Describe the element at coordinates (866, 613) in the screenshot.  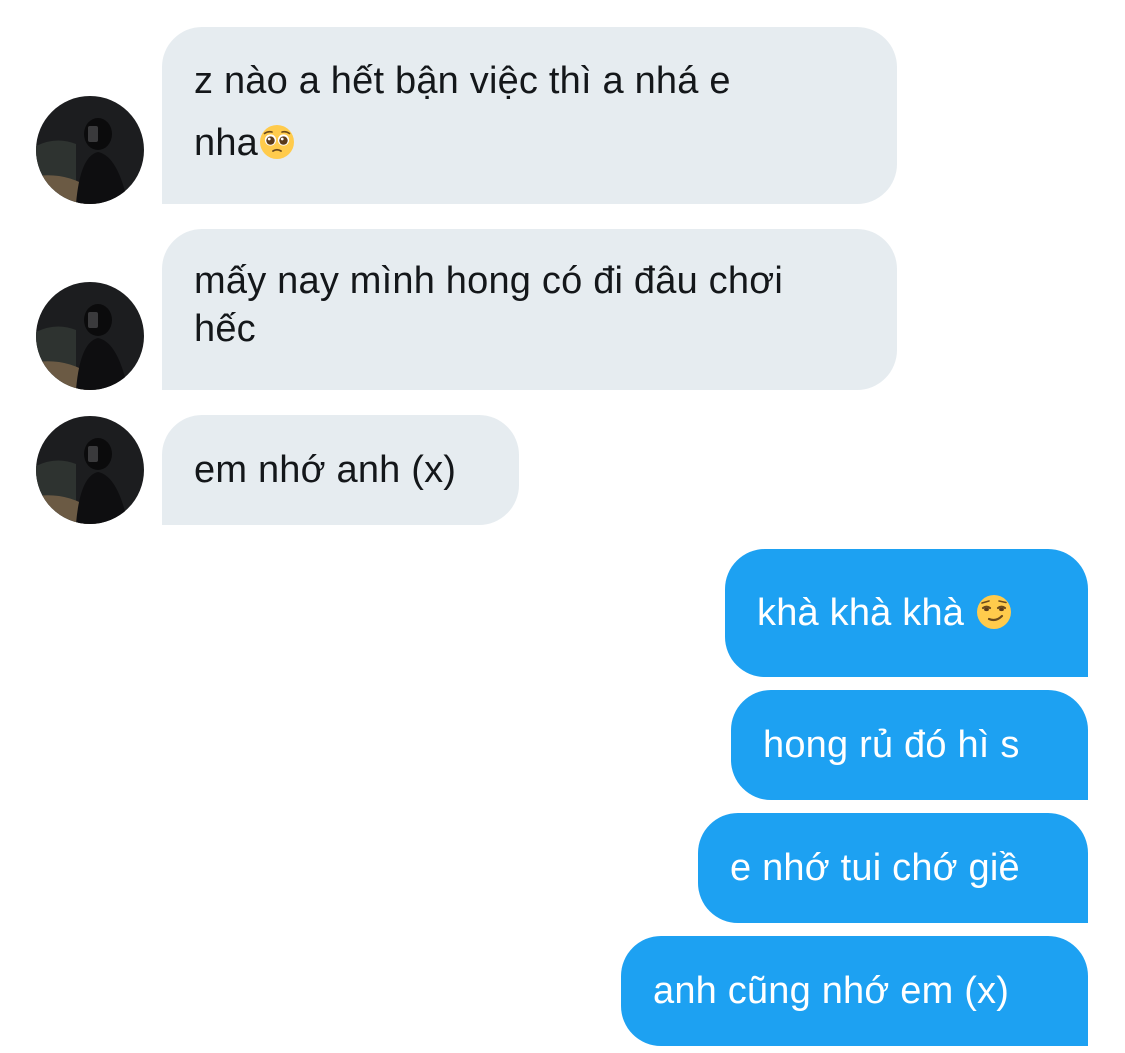
I see `message-text: khà khà khà` at that location.